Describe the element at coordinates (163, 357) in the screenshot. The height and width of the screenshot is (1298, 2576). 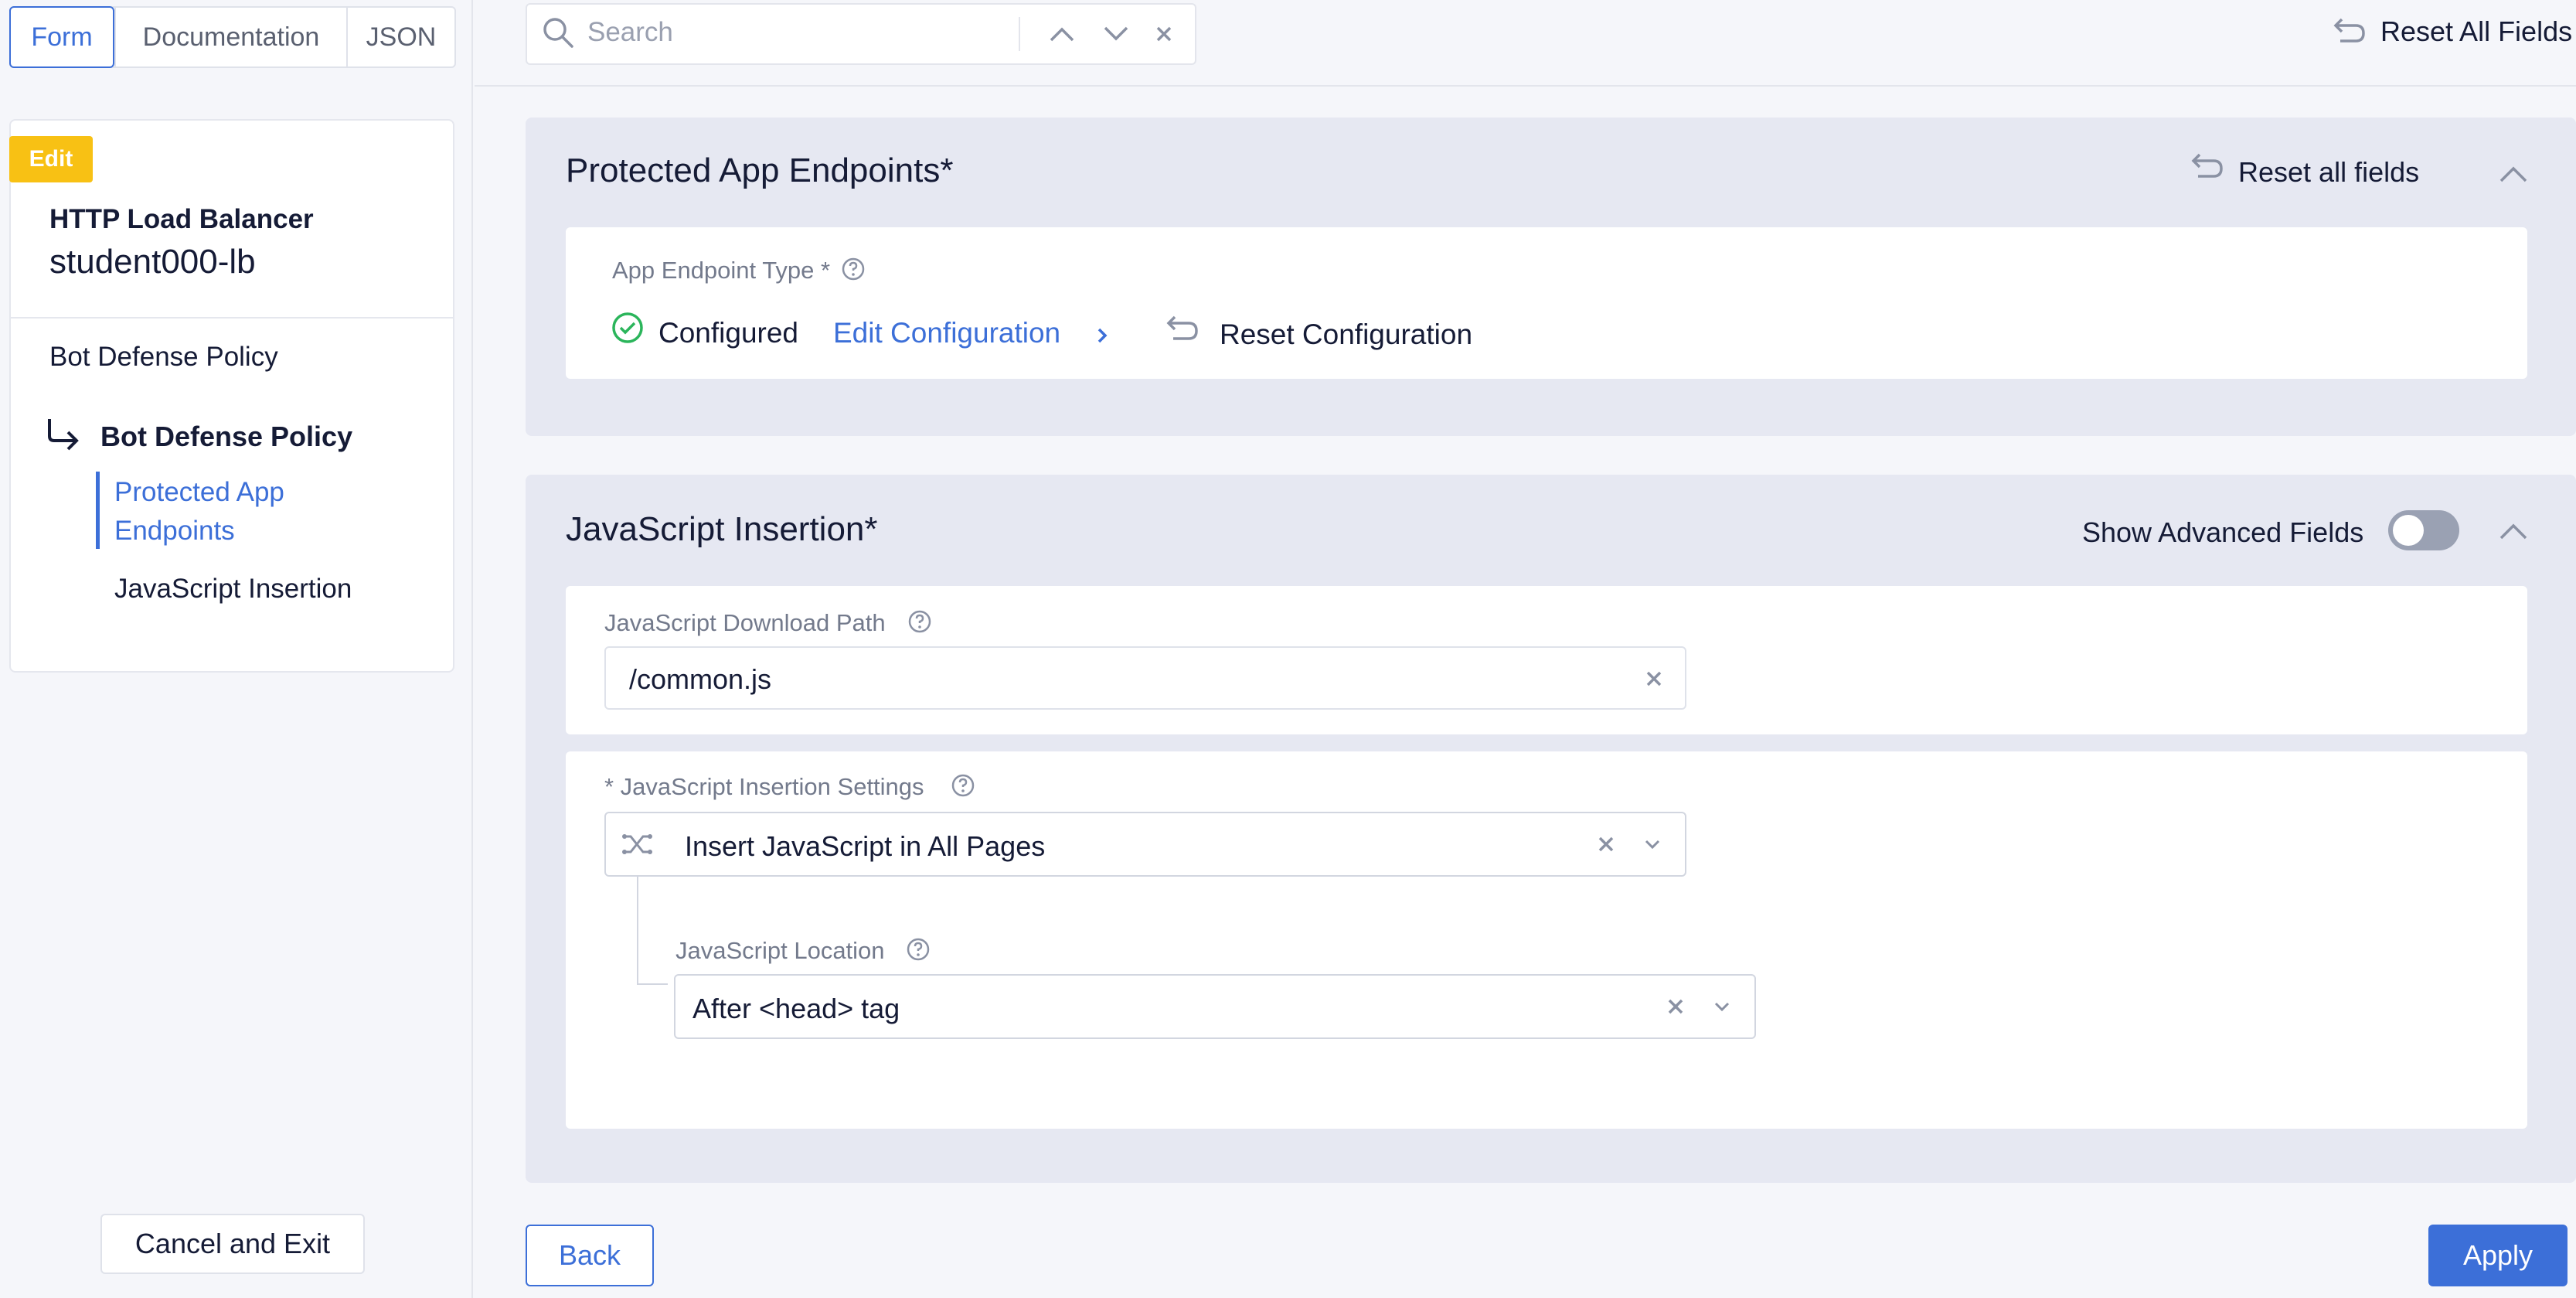
I see `nav-item-bot-defense-policy: Bot Defense Policy` at that location.